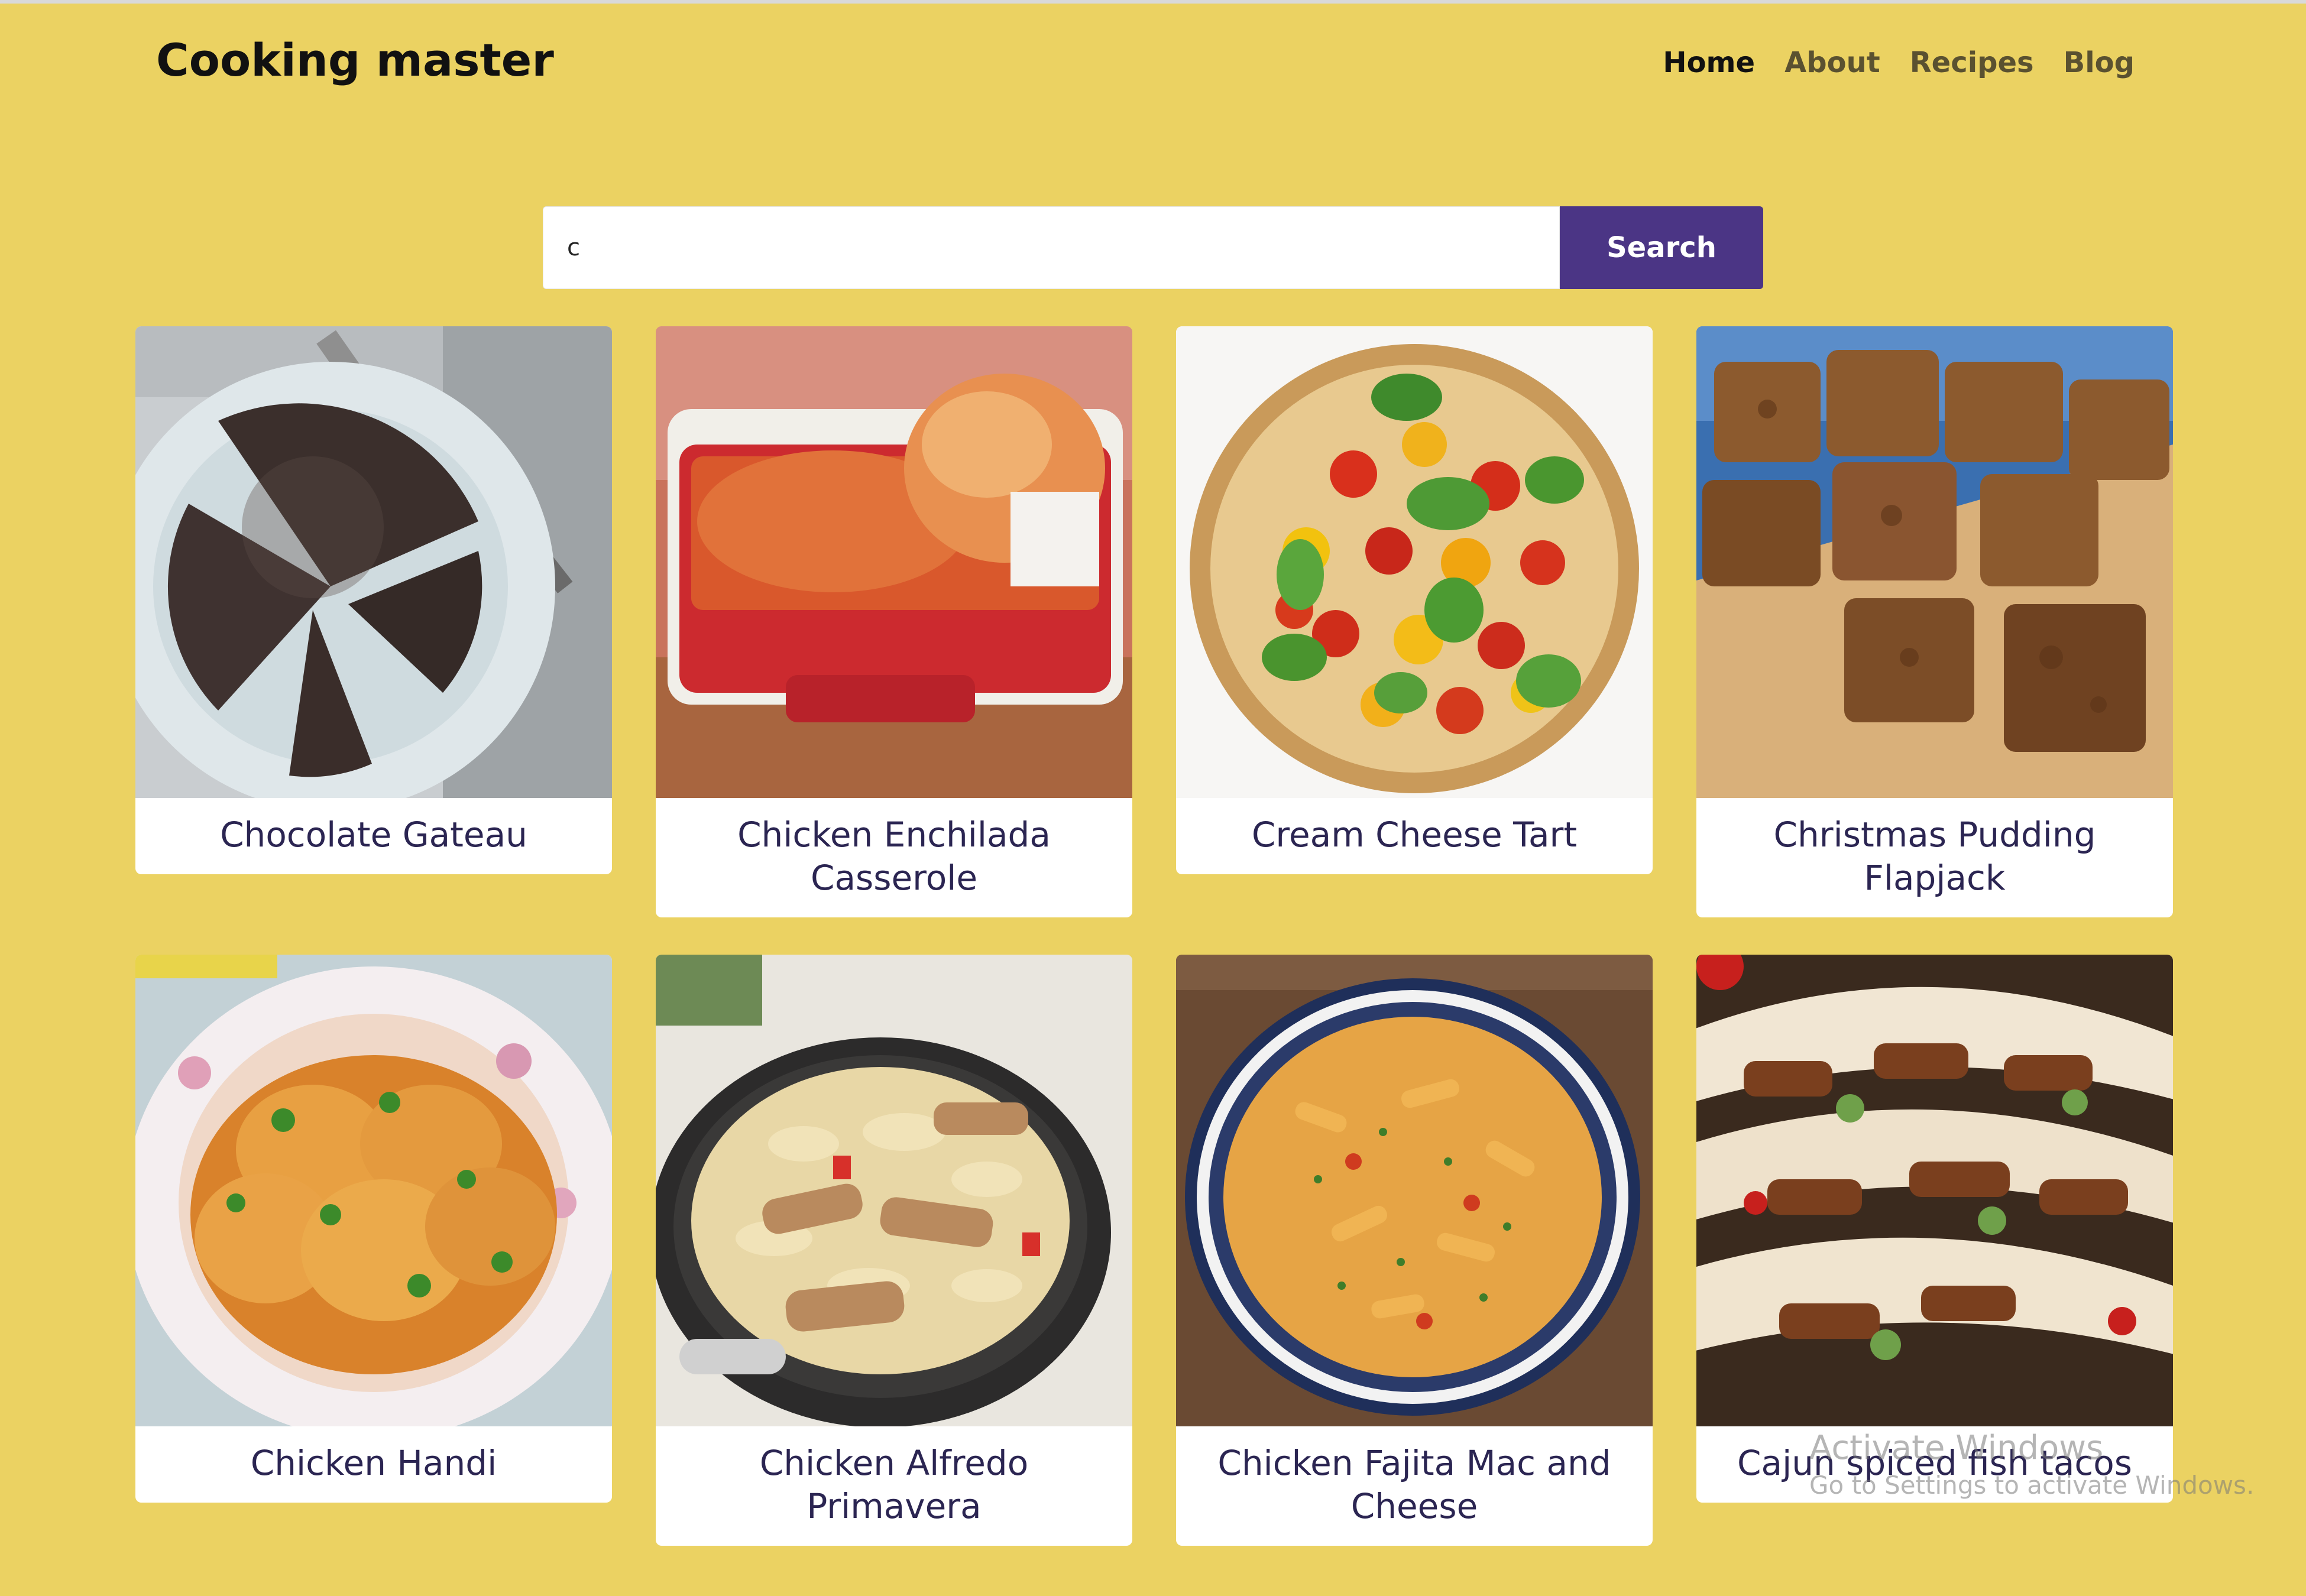  Describe the element at coordinates (1899, 63) in the screenshot. I see `nav-links: Home About Recipes Blog` at that location.